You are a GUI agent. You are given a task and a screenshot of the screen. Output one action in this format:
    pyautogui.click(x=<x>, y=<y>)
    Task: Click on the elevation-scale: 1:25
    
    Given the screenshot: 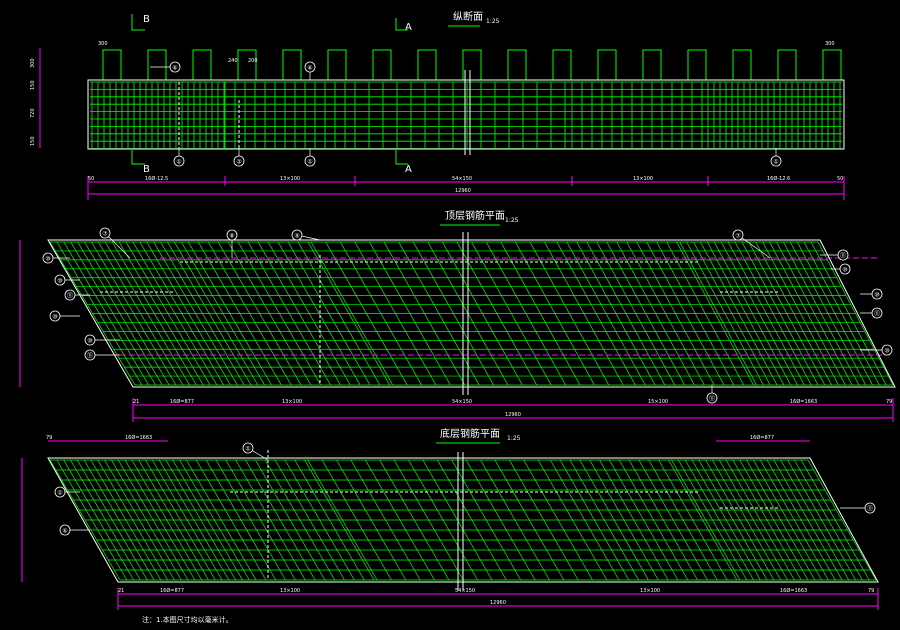 What is the action you would take?
    pyautogui.click(x=493, y=21)
    